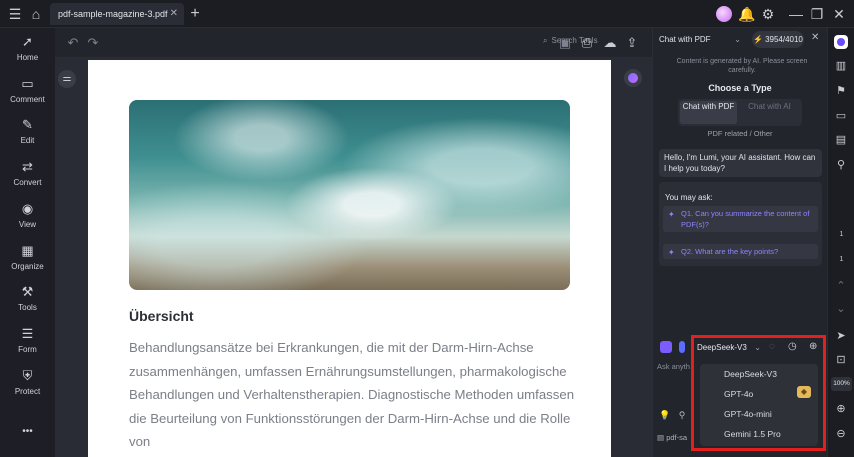 The height and width of the screenshot is (457, 854). Describe the element at coordinates (27, 391) in the screenshot. I see `sidebar-item-label: Protect` at that location.